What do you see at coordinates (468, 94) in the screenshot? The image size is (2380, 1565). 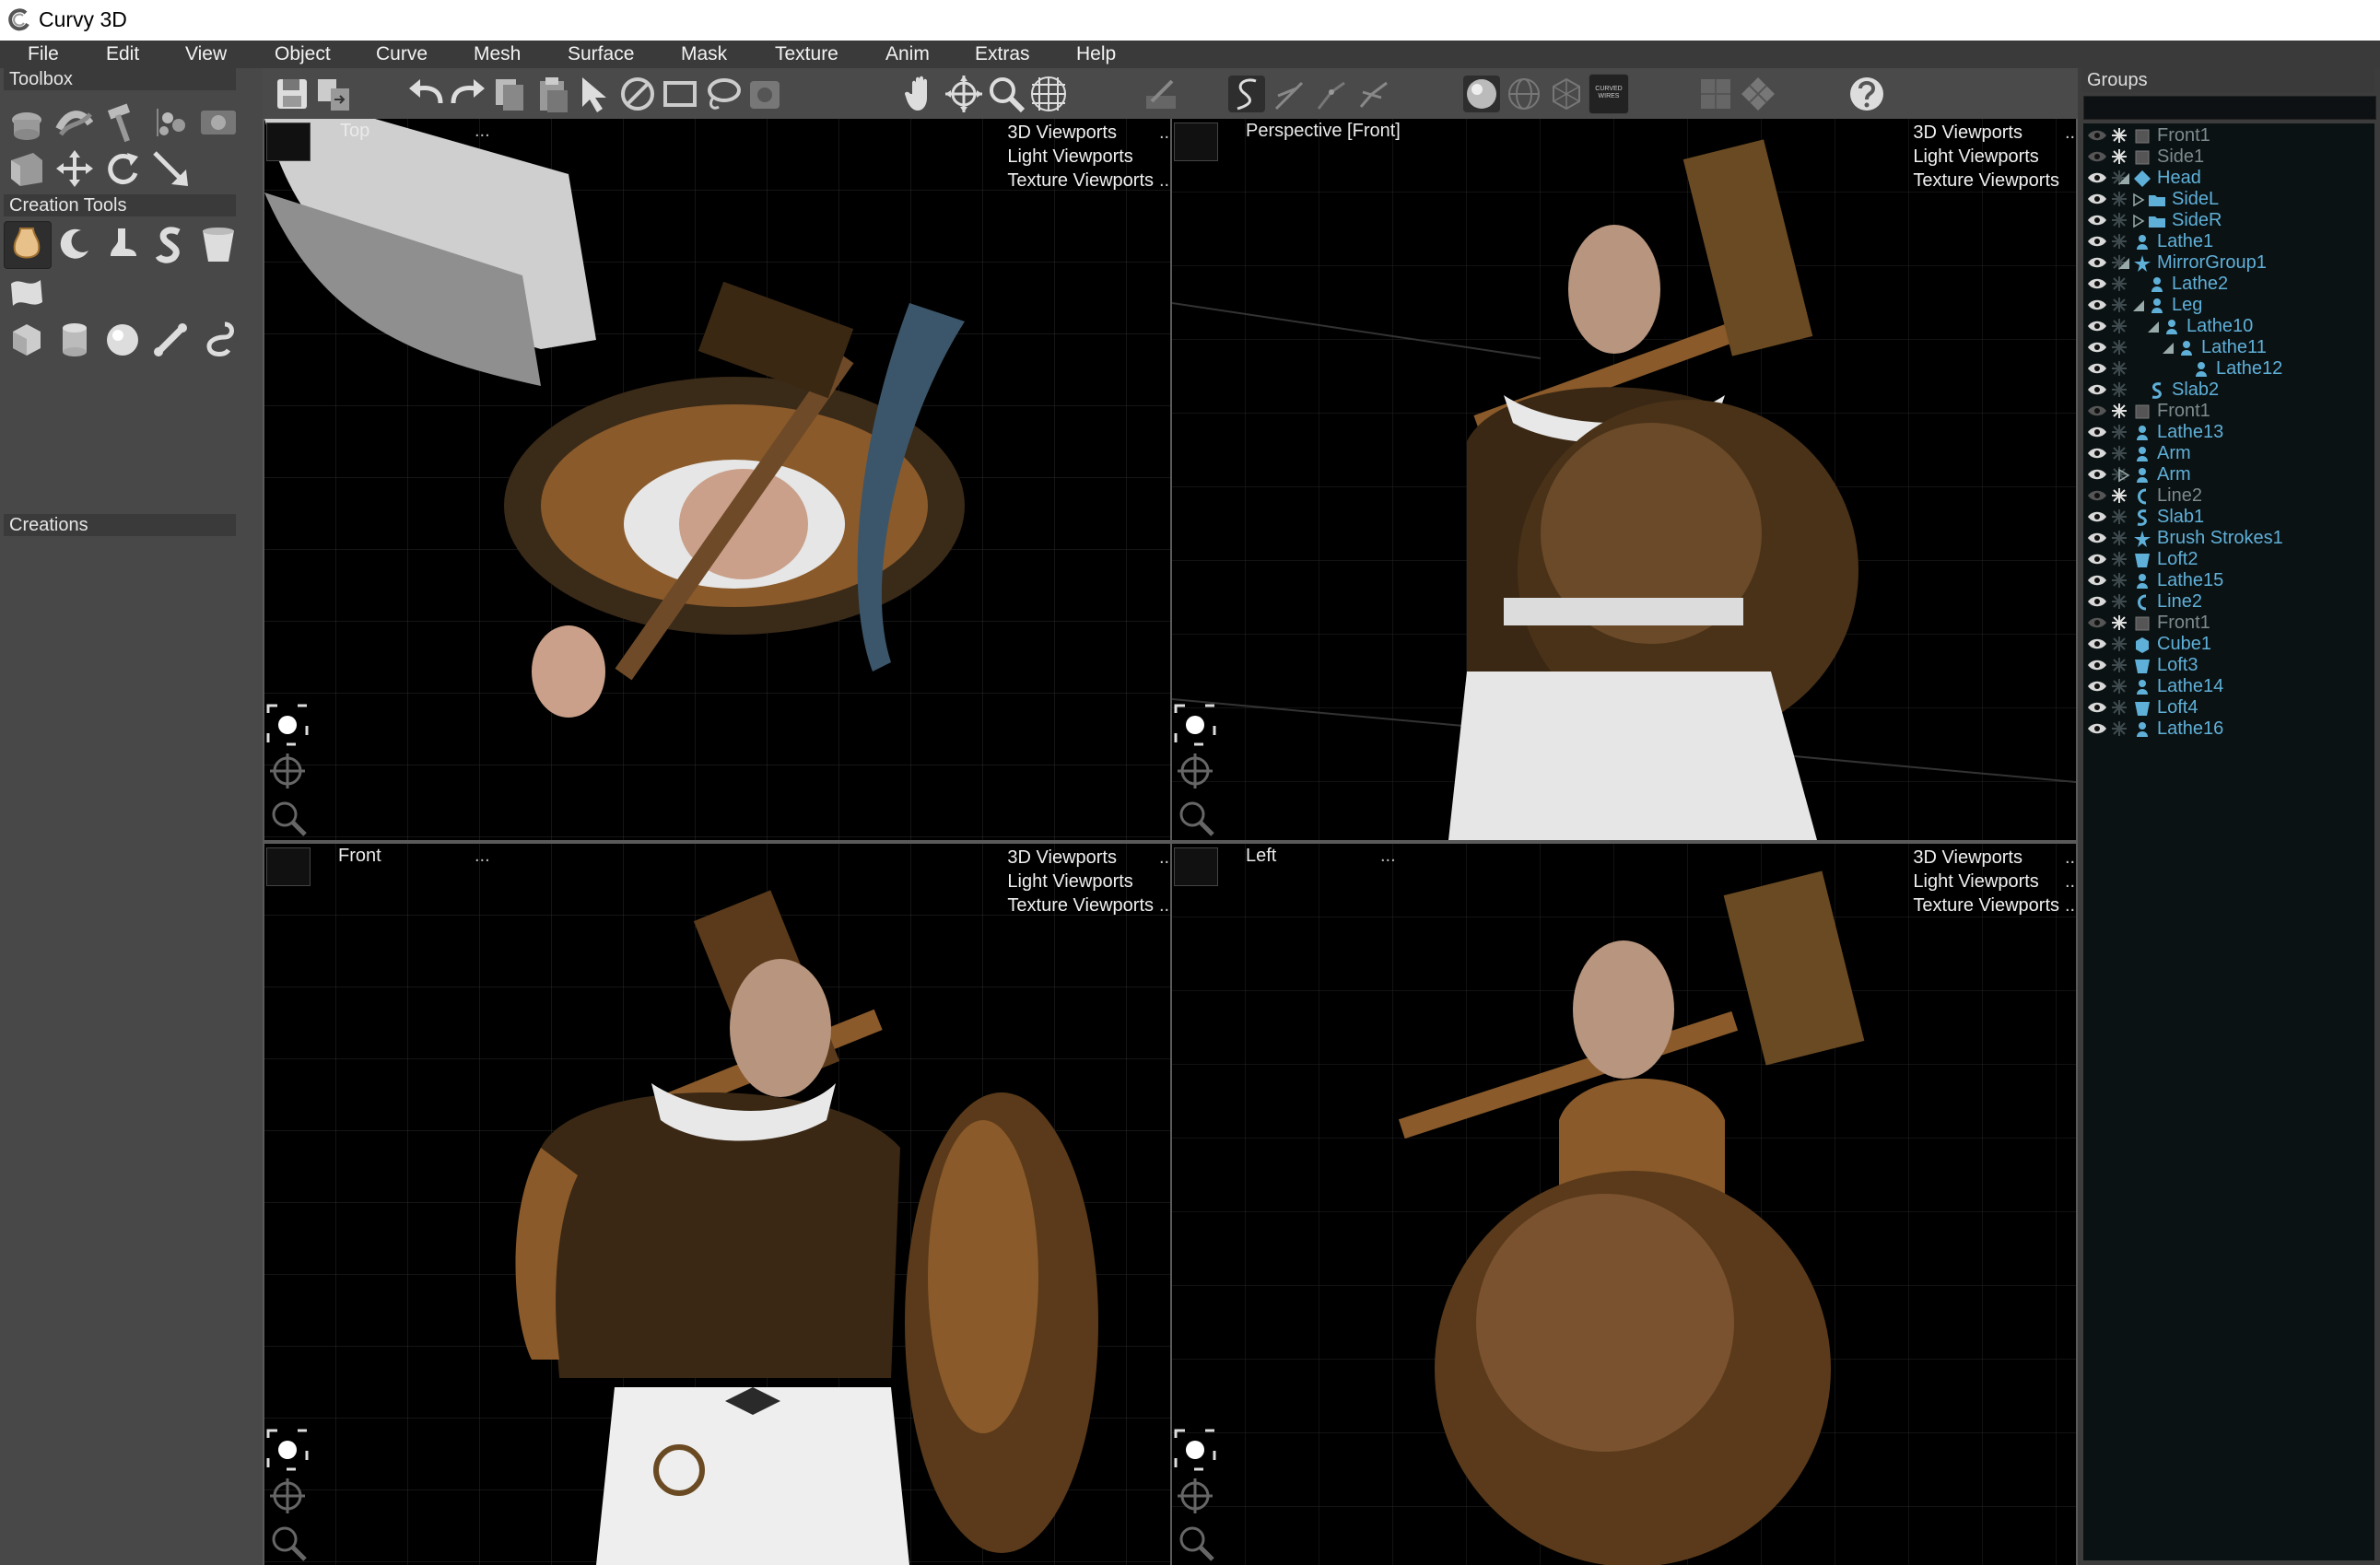 I see `redo-icon` at bounding box center [468, 94].